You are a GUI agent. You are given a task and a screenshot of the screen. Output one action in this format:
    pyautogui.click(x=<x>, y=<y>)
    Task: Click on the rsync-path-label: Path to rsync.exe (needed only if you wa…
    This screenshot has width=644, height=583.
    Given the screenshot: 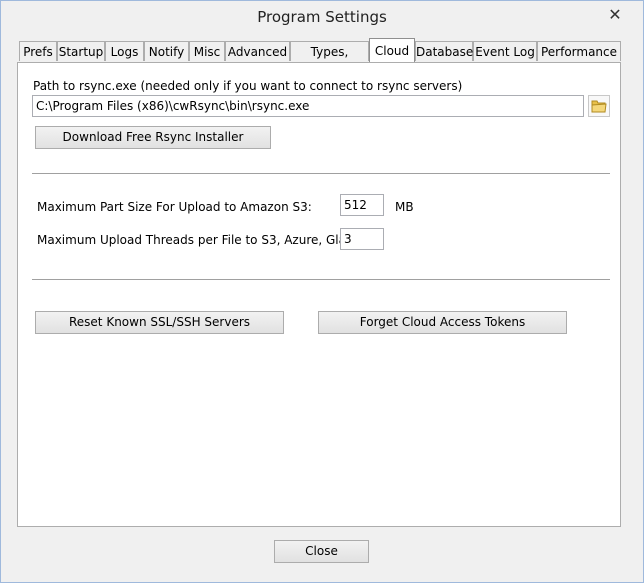 What is the action you would take?
    pyautogui.click(x=248, y=86)
    